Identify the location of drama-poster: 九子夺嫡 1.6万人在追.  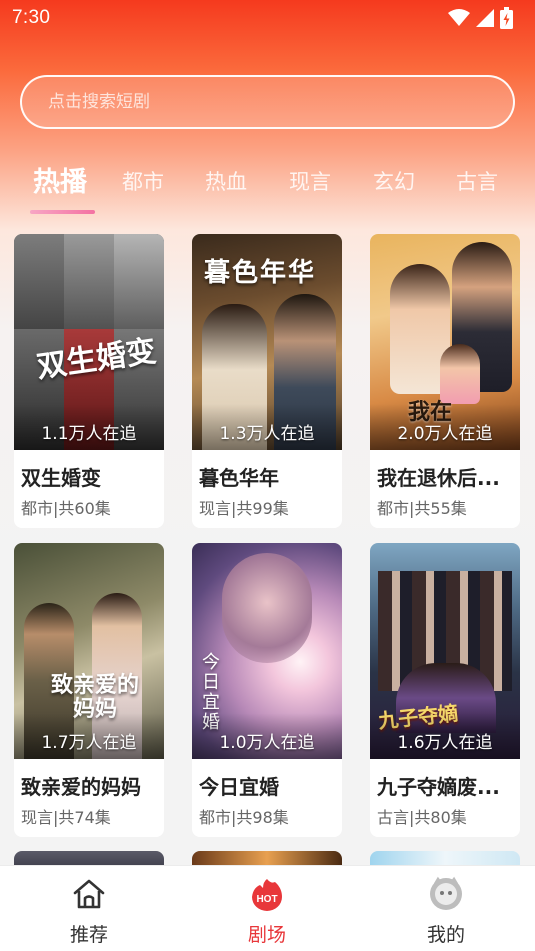
(445, 651).